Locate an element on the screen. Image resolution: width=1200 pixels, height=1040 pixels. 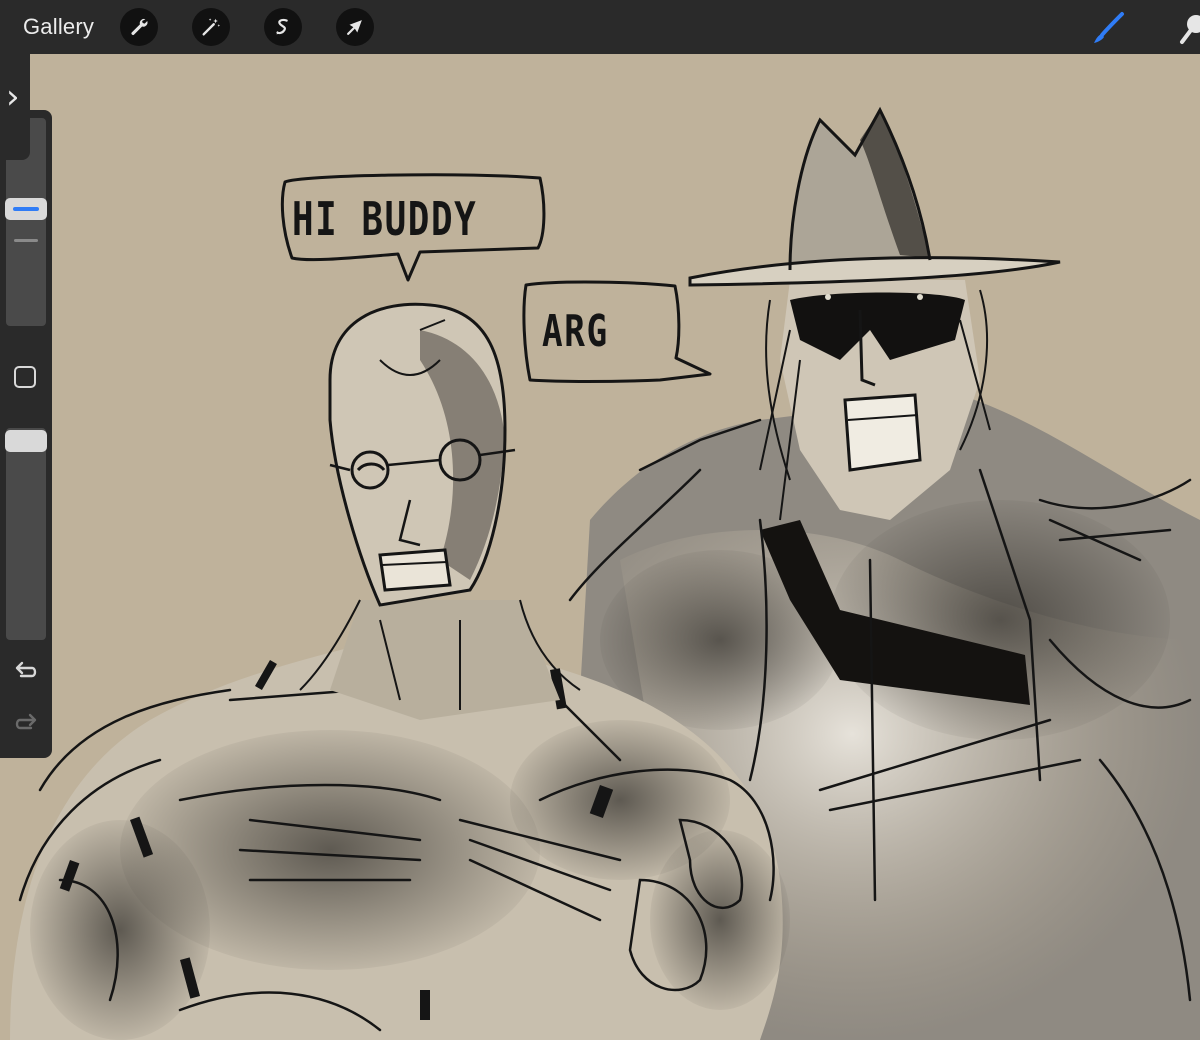
left-sidebar is located at coordinates (26, 434).